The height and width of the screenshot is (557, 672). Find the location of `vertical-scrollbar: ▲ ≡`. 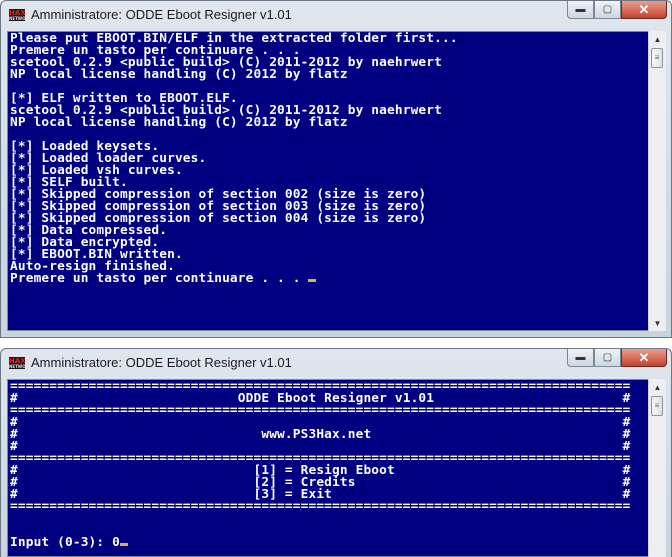

vertical-scrollbar: ▲ ≡ is located at coordinates (657, 468).